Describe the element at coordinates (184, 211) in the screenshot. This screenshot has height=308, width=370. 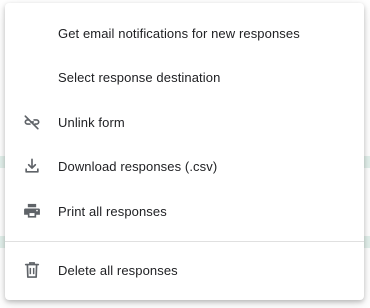
I see `menu-item-print-all: Print all responses` at that location.